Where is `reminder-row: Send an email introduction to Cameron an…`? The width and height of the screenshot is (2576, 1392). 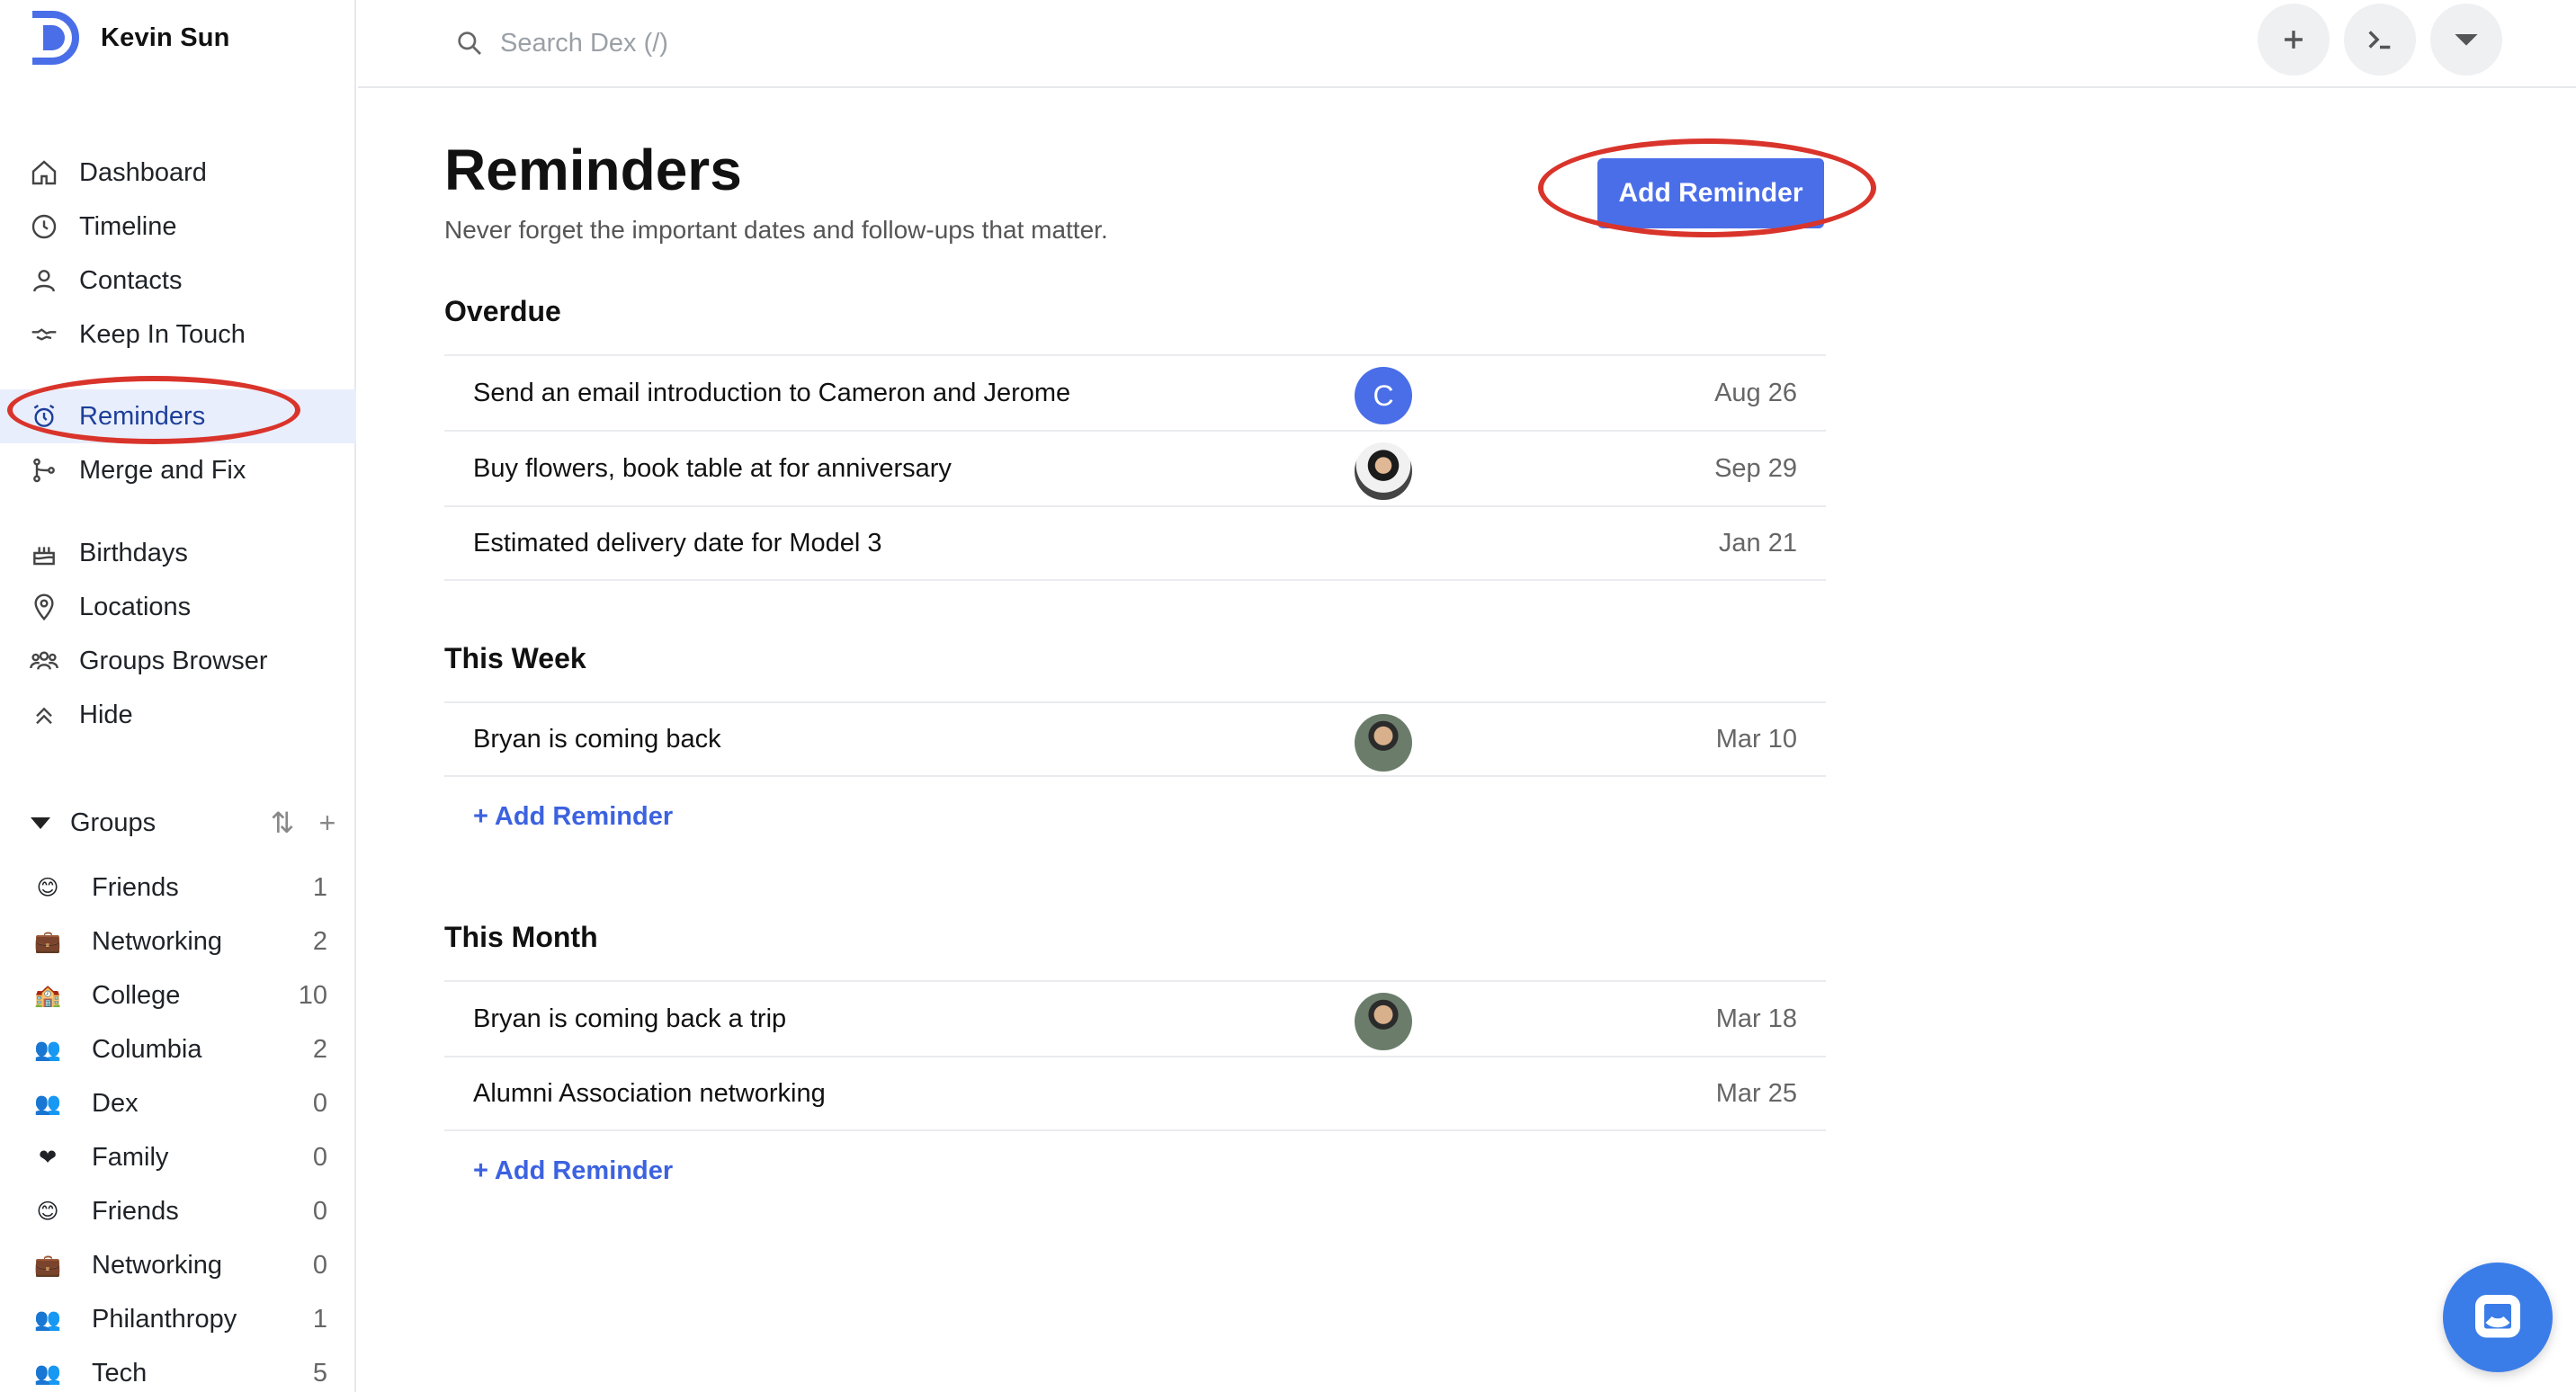
reminder-row: Send an email introduction to Cameron an… is located at coordinates (1135, 392).